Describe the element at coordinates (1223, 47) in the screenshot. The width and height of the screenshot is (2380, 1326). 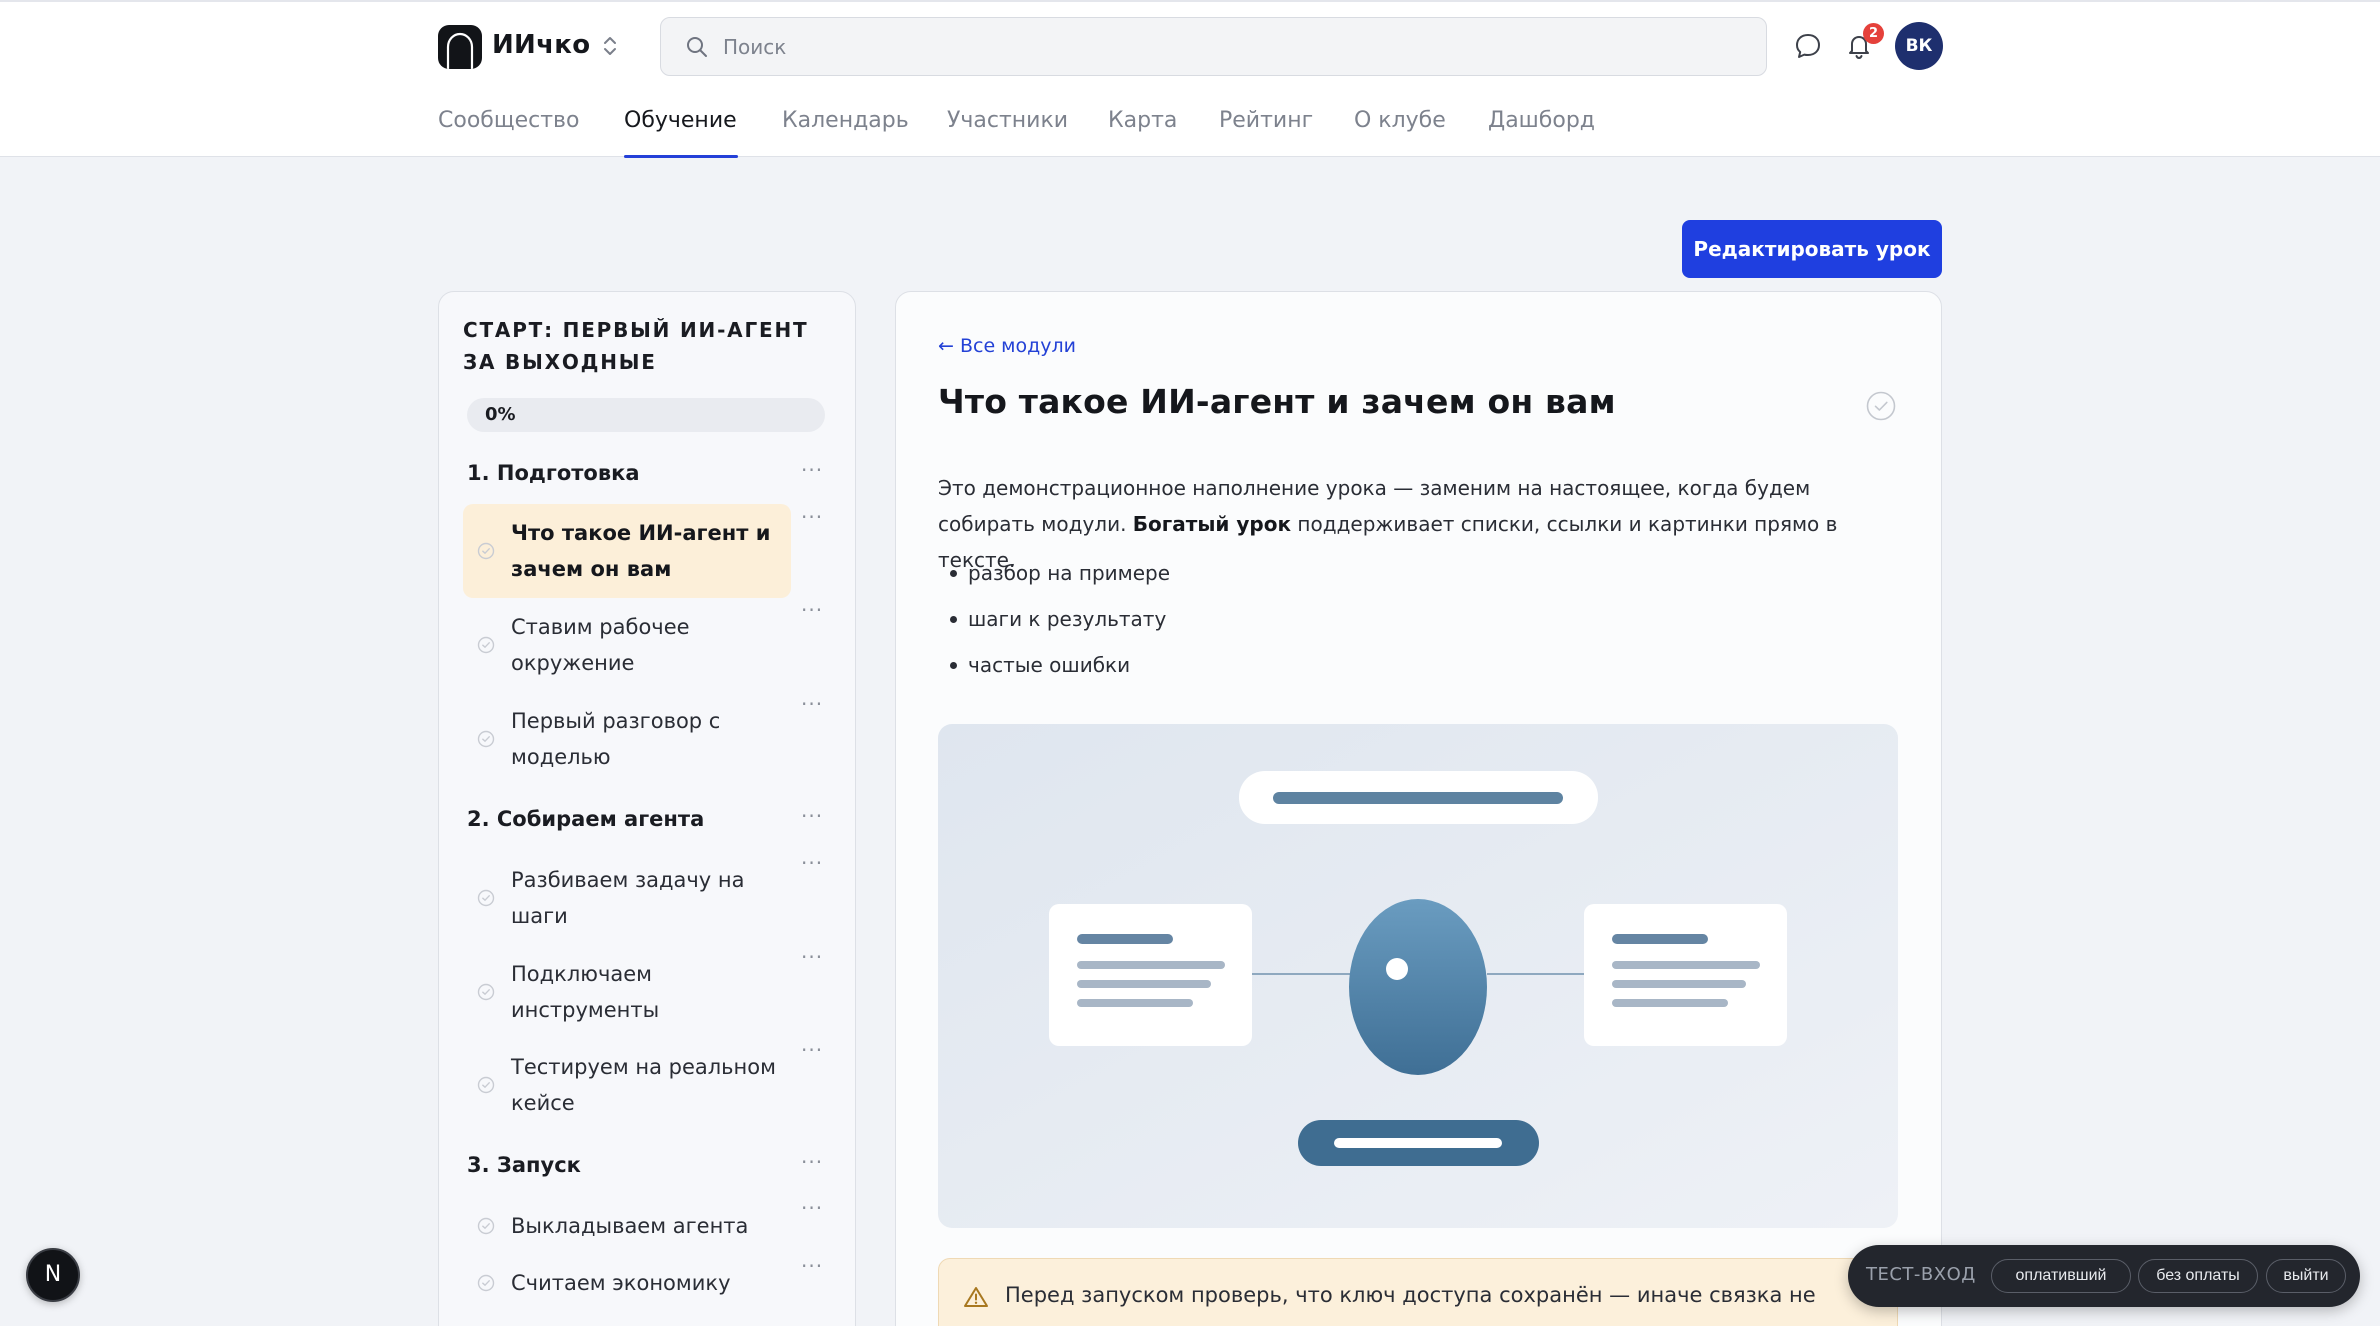
I see `search-input` at that location.